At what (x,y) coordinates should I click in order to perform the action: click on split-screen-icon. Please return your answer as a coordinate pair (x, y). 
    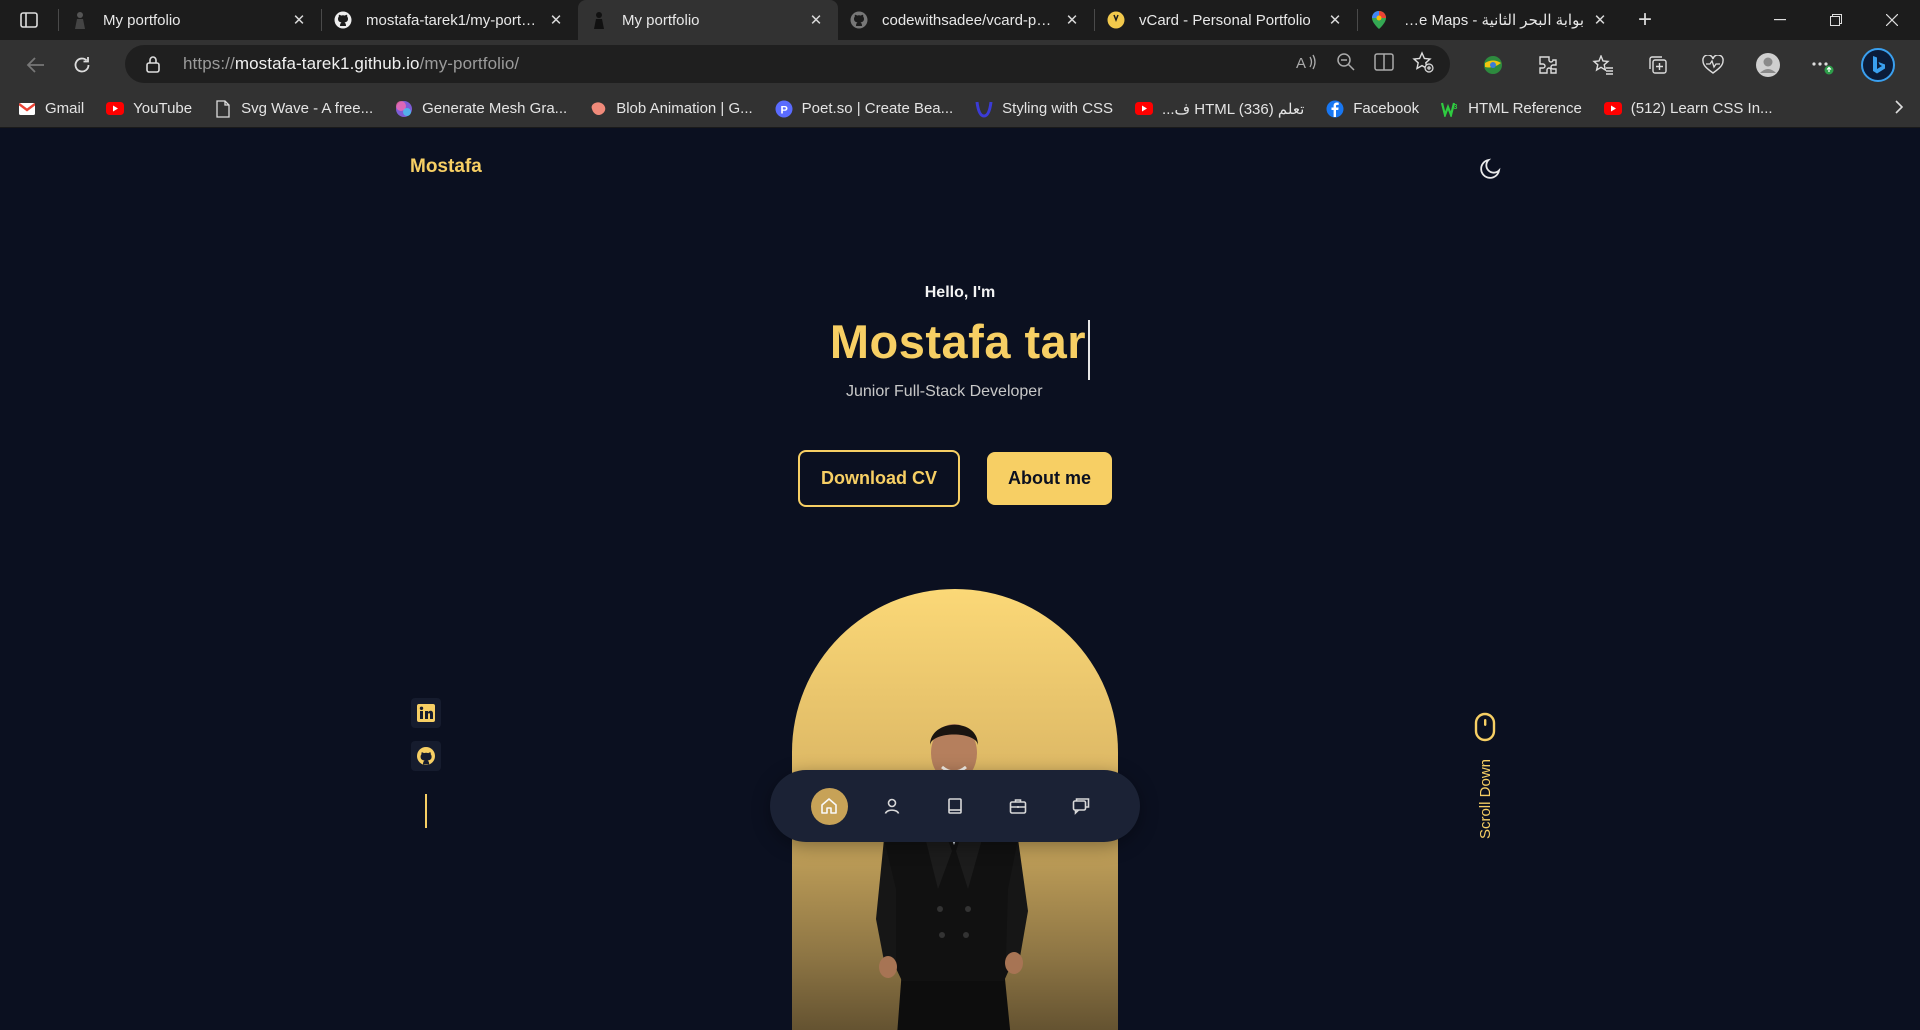
    Looking at the image, I should click on (1384, 64).